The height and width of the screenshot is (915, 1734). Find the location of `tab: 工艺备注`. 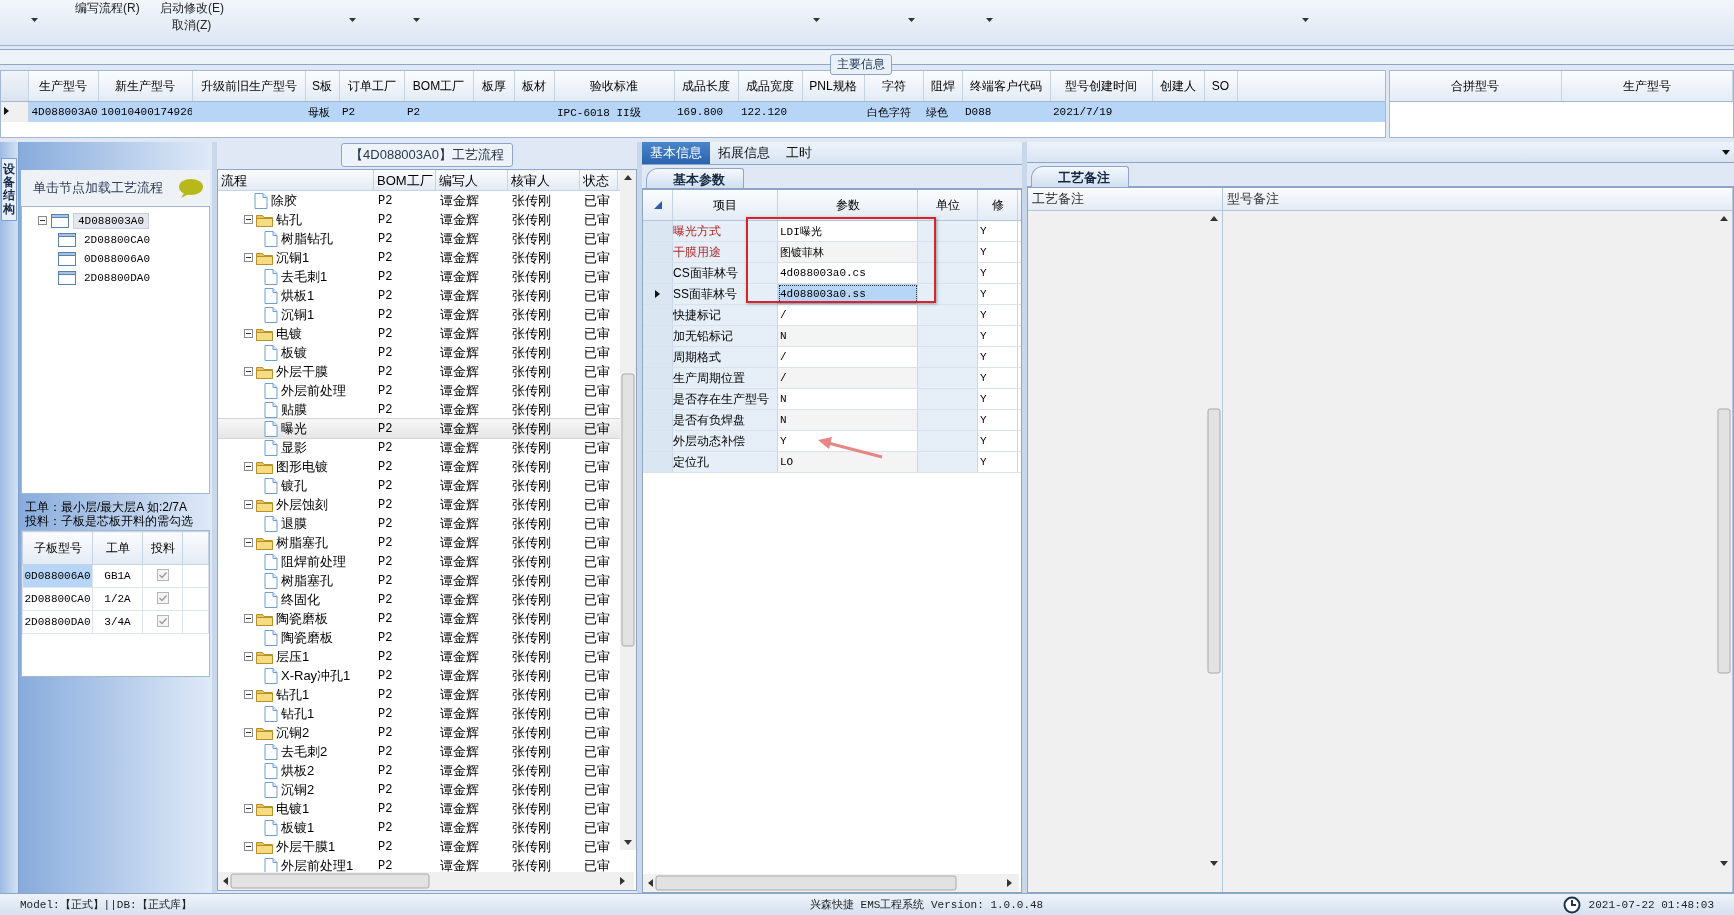

tab: 工艺备注 is located at coordinates (1080, 177).